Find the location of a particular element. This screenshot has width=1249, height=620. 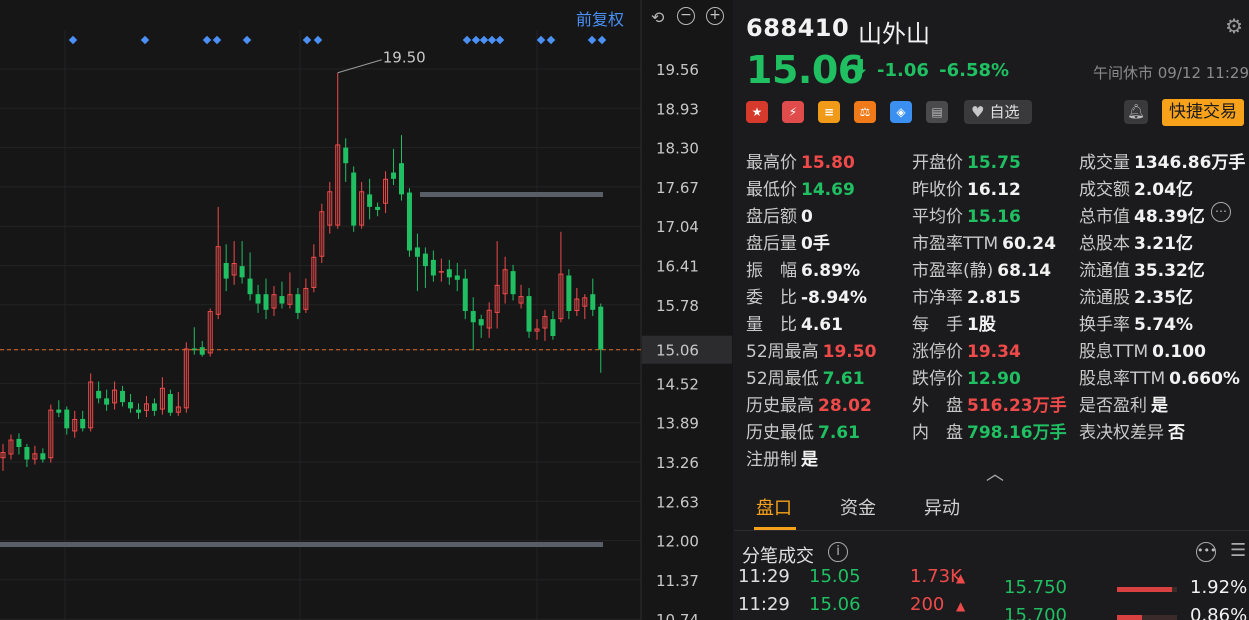

stat-value: 516.23万手 is located at coordinates (1017, 406).